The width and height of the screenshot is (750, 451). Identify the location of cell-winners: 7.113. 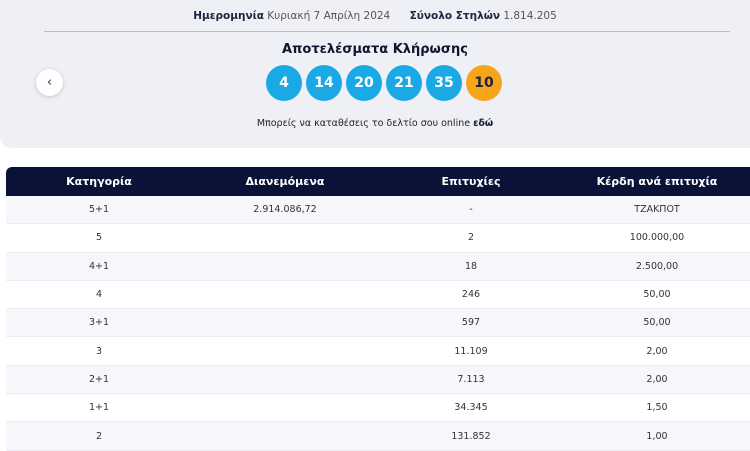
(471, 380).